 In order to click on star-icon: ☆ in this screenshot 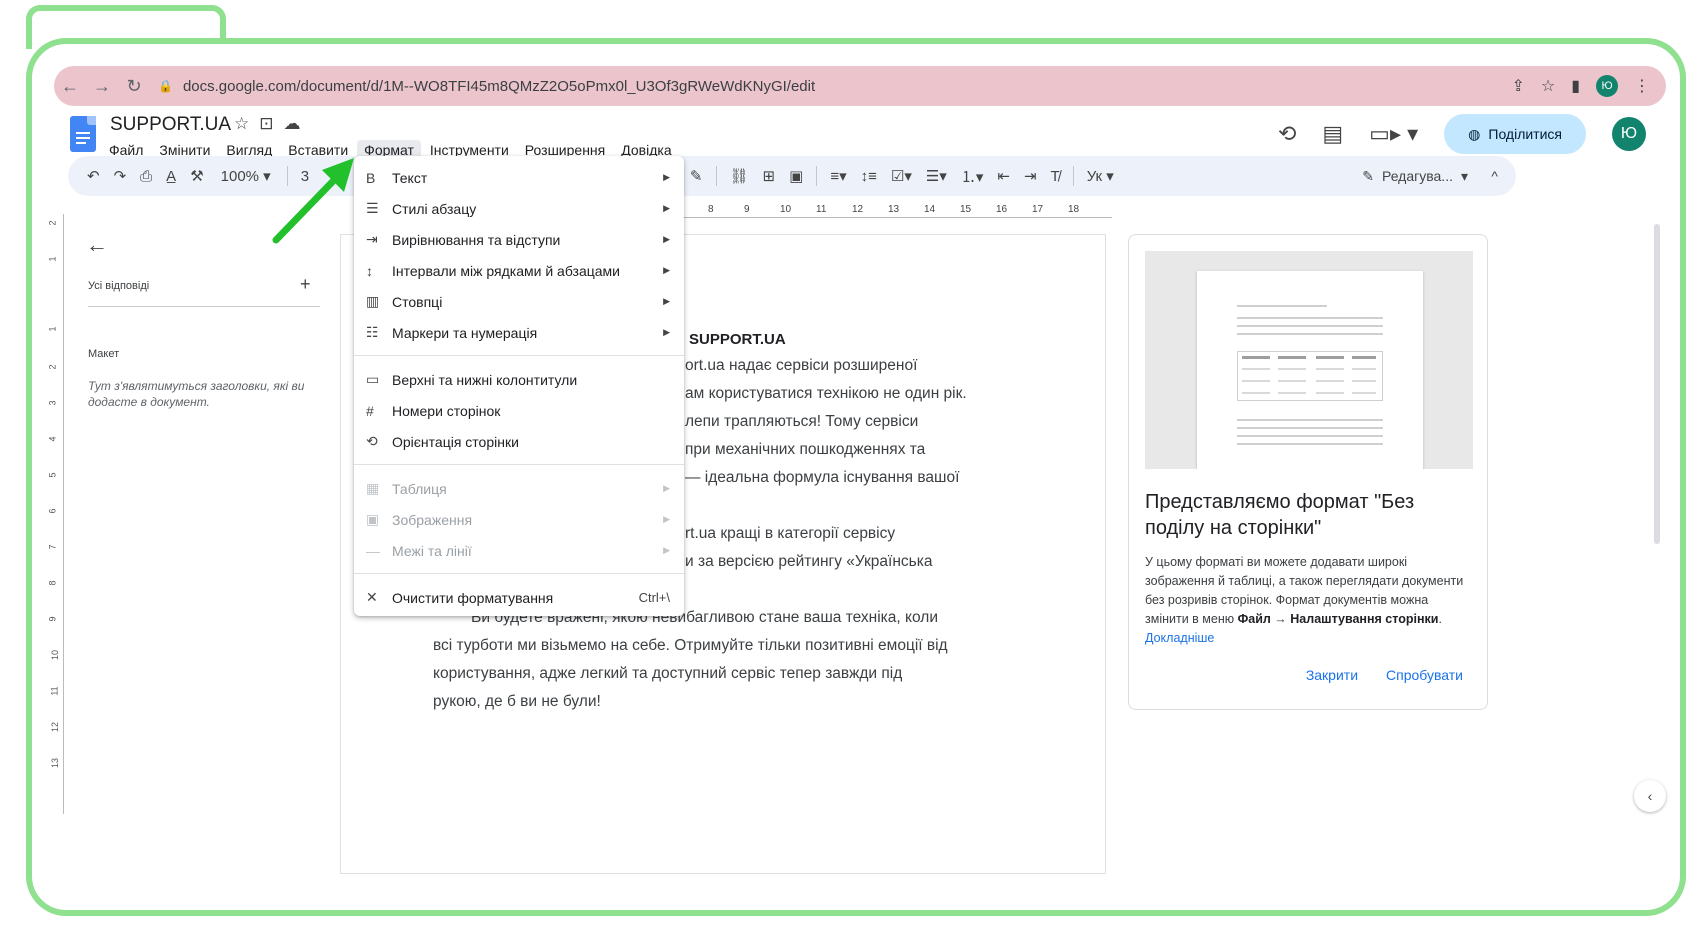, I will do `click(241, 124)`.